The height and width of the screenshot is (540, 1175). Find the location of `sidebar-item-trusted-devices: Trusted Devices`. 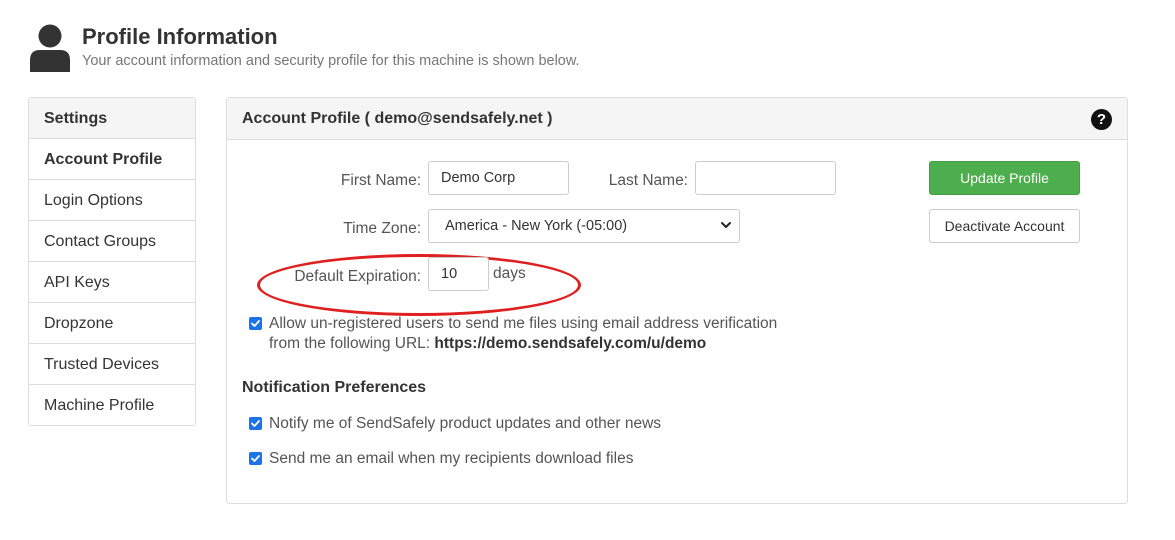

sidebar-item-trusted-devices: Trusted Devices is located at coordinates (112, 364).